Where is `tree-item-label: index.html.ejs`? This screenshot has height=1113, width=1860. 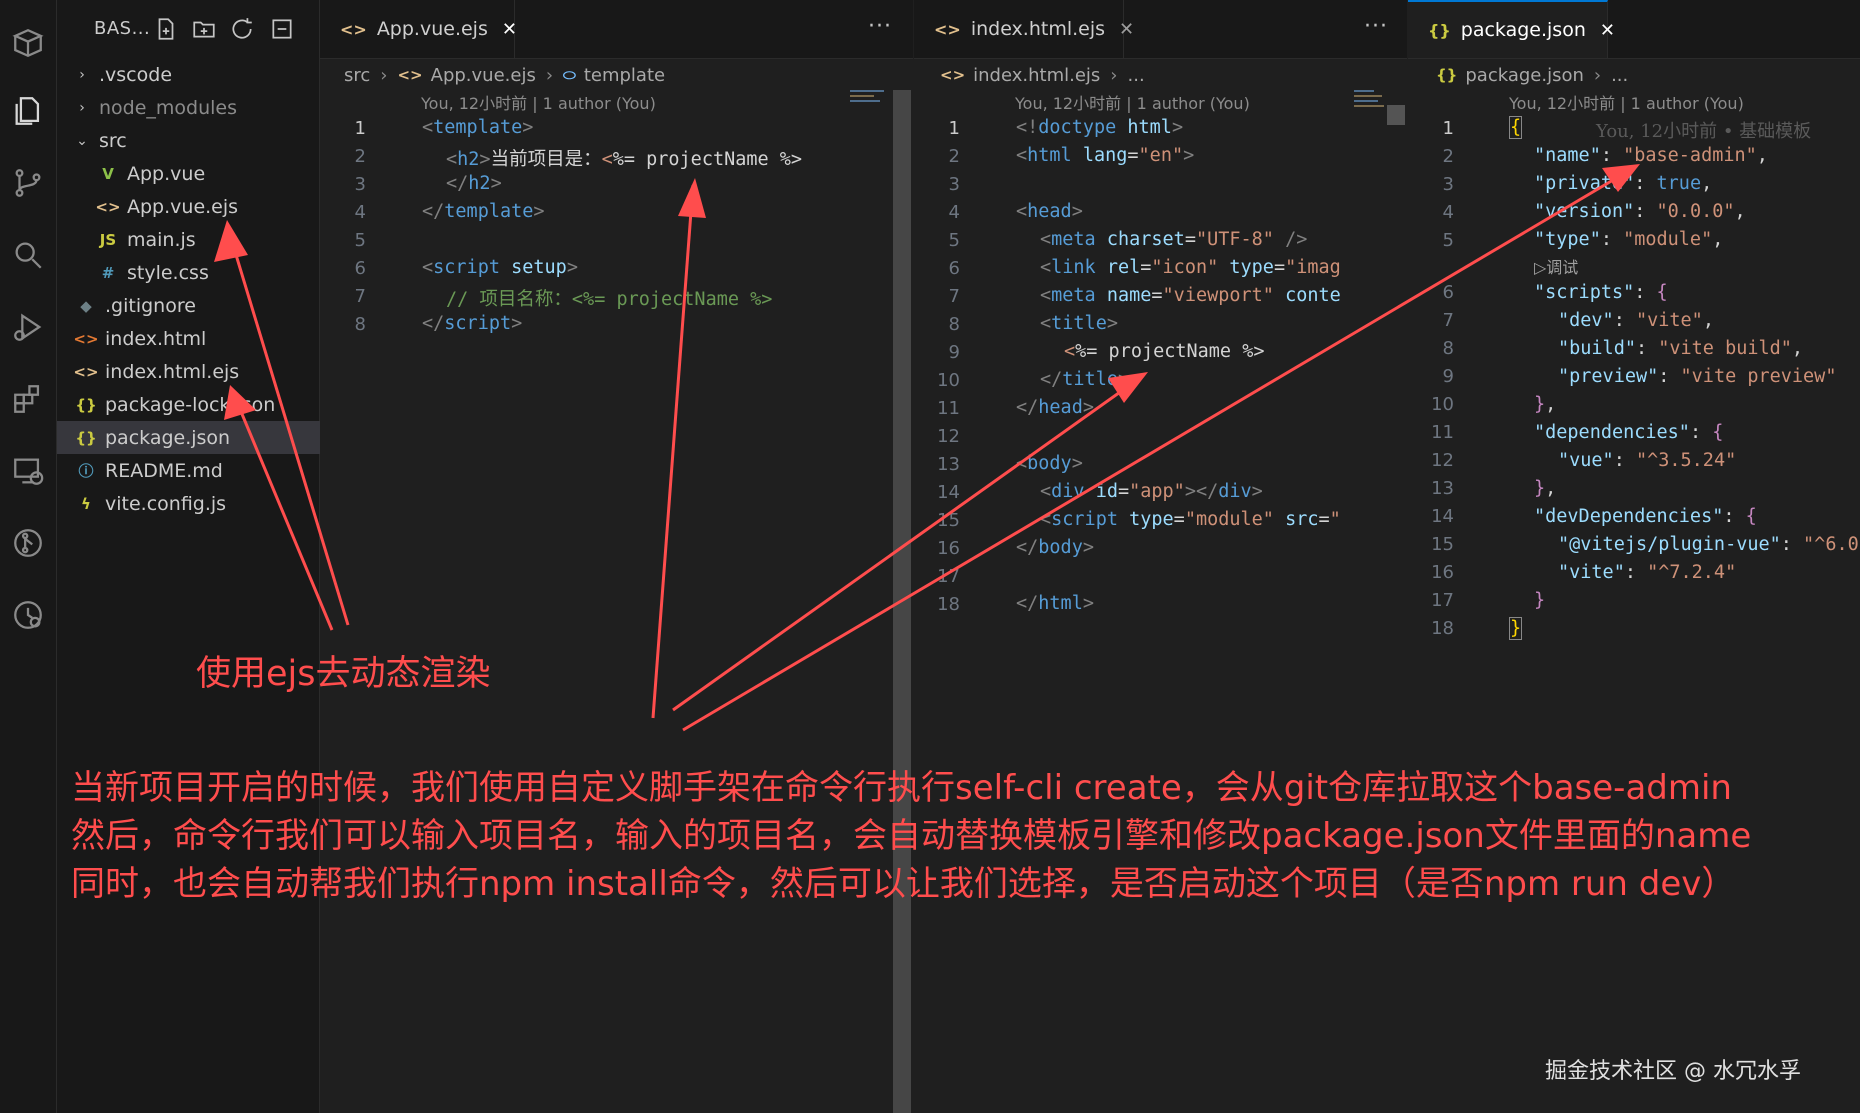 tree-item-label: index.html.ejs is located at coordinates (172, 371).